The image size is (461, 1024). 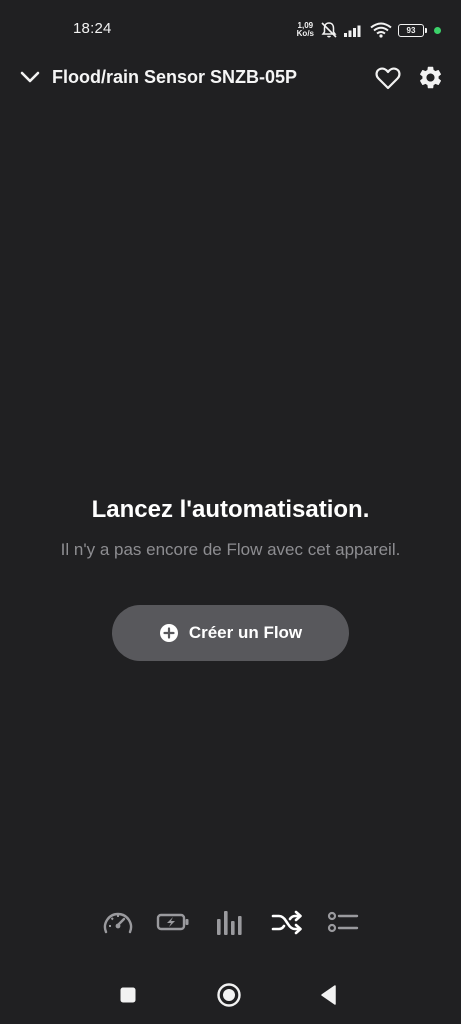 I want to click on system-nav-bar, so click(x=230, y=995).